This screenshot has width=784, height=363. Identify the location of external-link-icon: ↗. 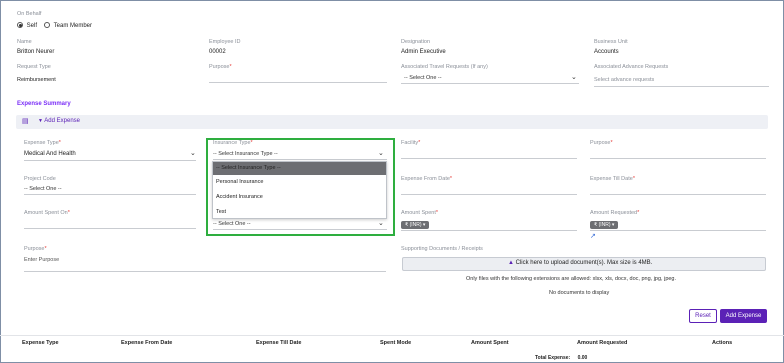
(593, 236).